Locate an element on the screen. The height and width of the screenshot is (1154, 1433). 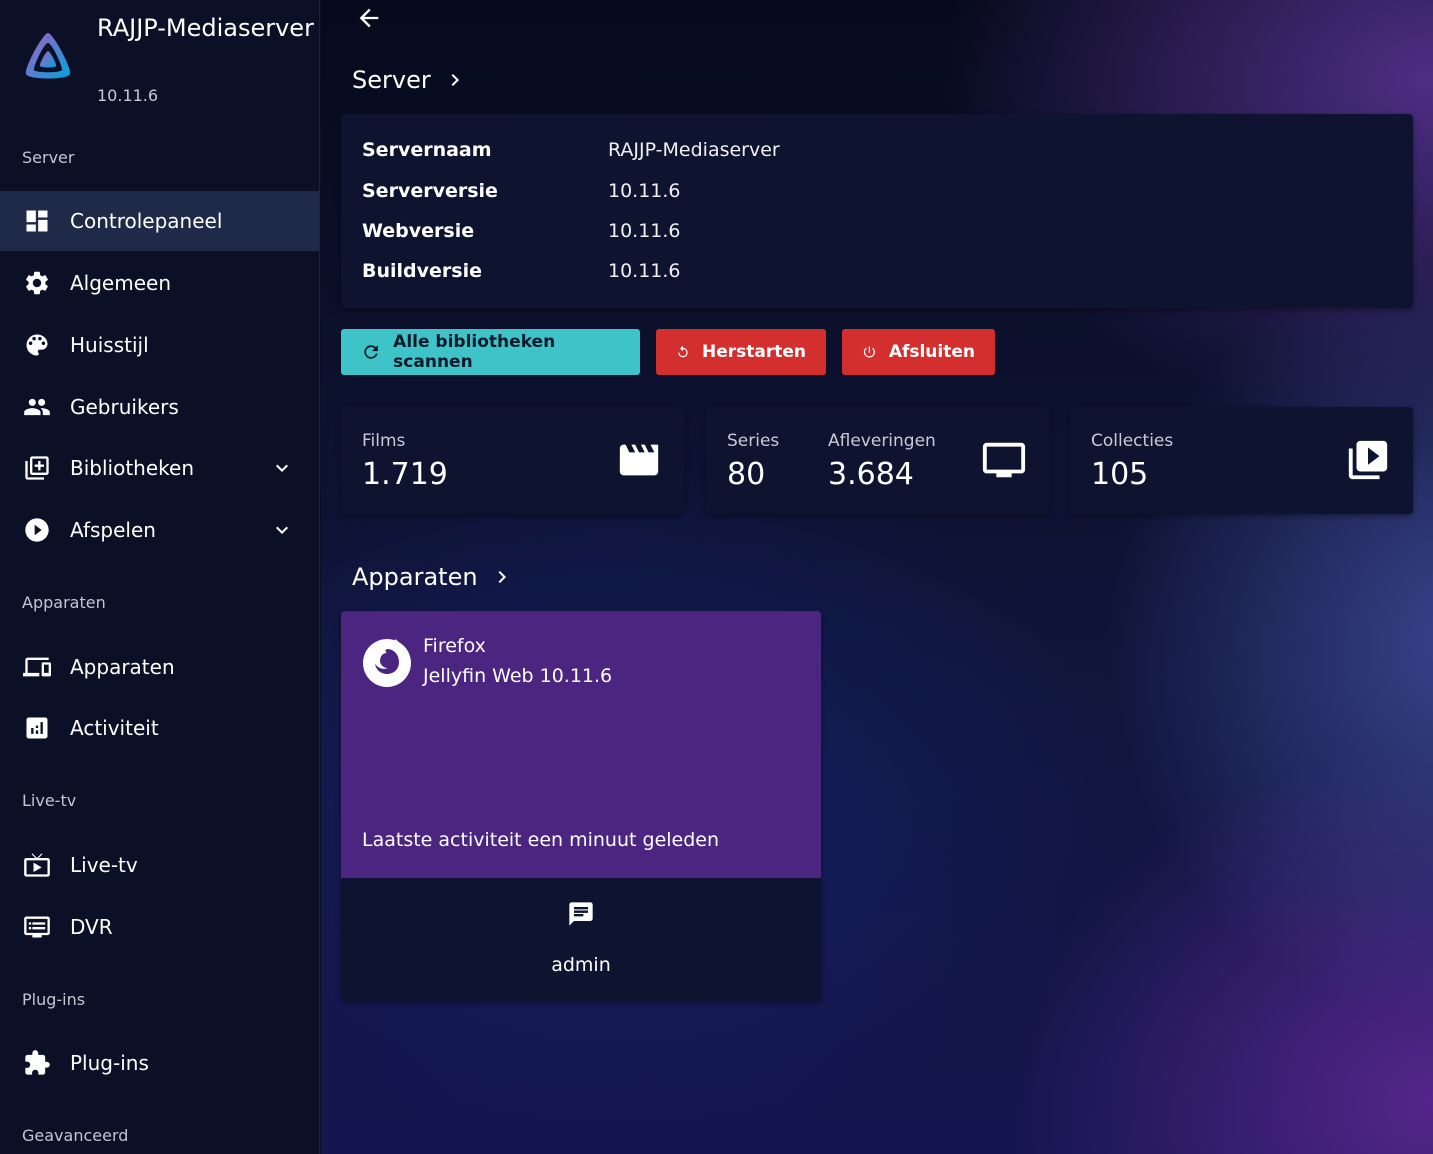
device-user: admin is located at coordinates (581, 965).